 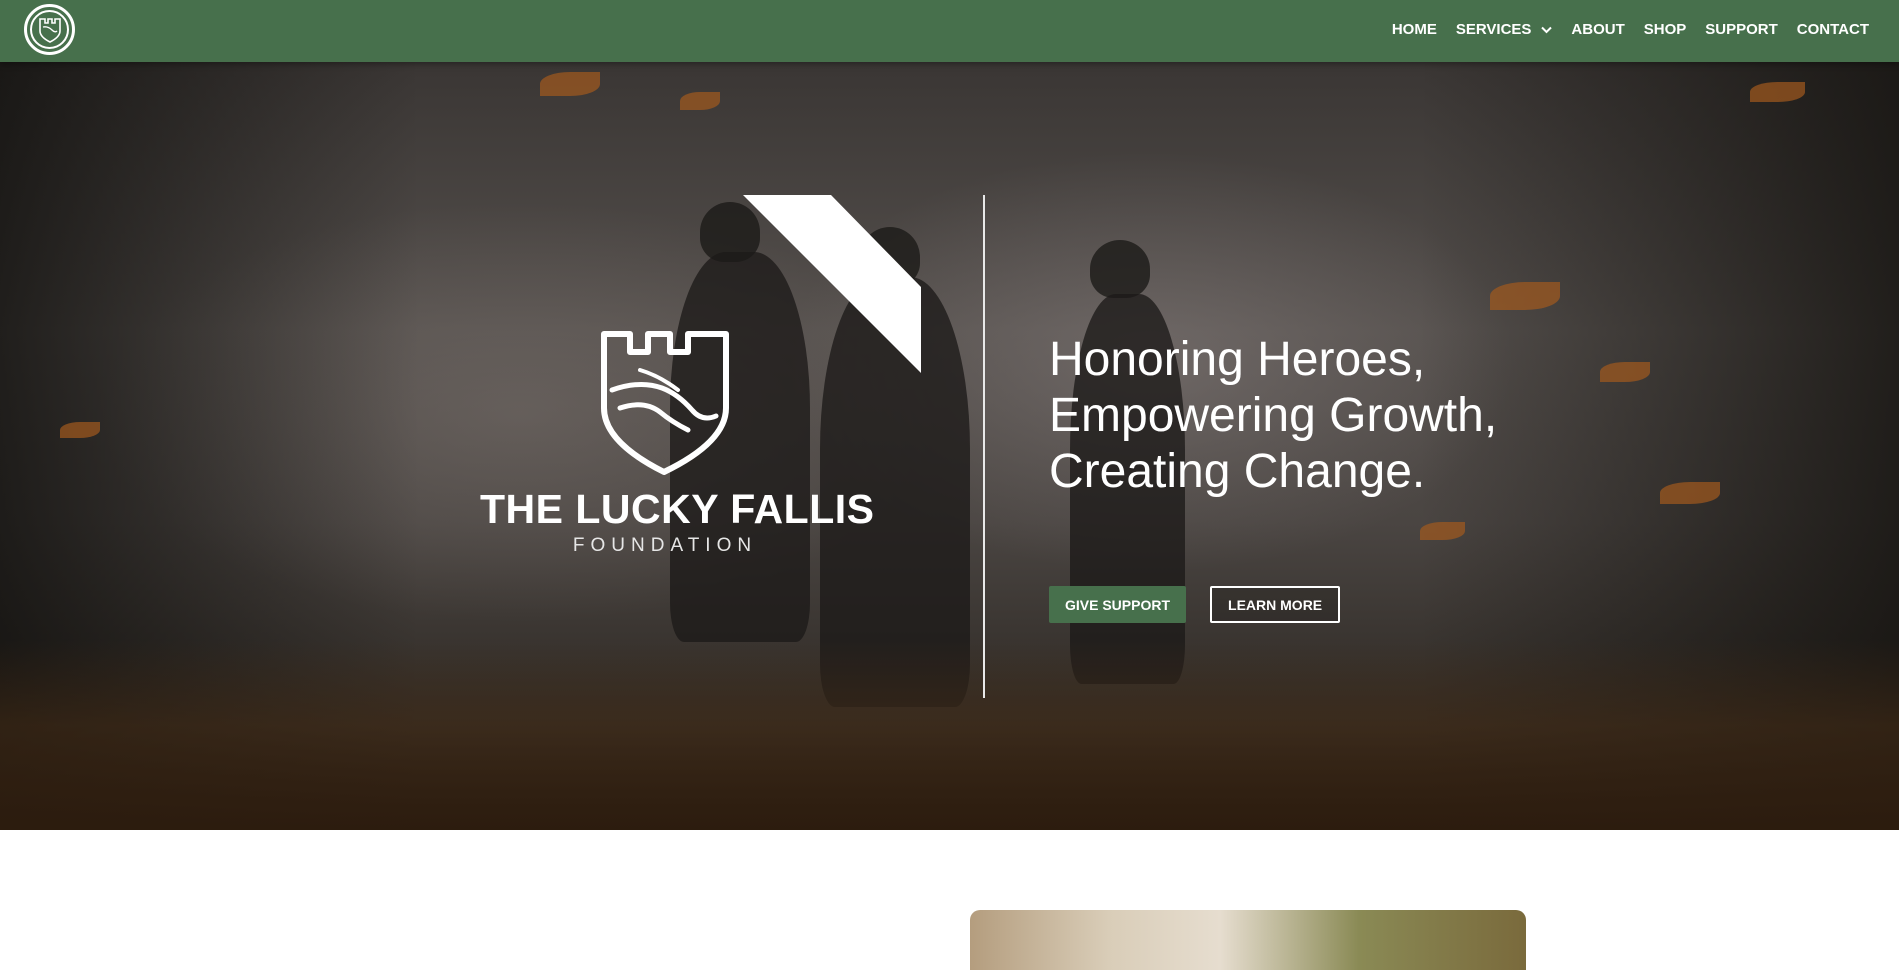 I want to click on nav-home: HOME, so click(x=1414, y=29).